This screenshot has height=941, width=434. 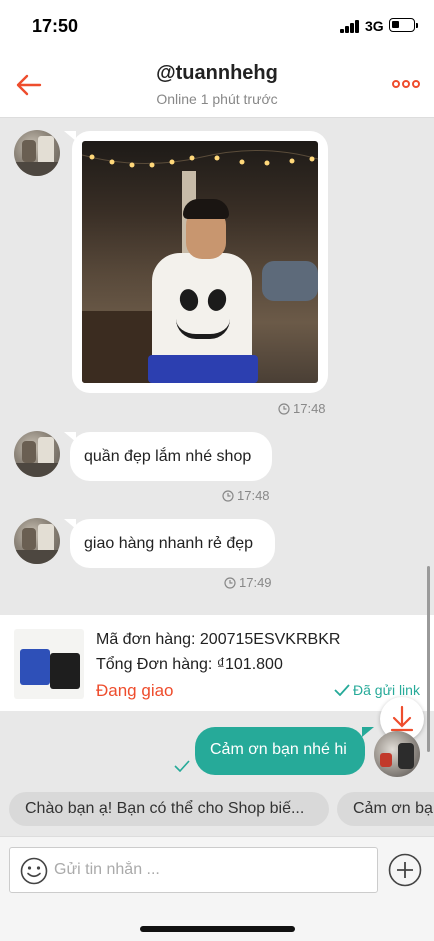 What do you see at coordinates (189, 664) in the screenshot?
I see `order-total: Tổng Đơn hàng: ₫101.800` at bounding box center [189, 664].